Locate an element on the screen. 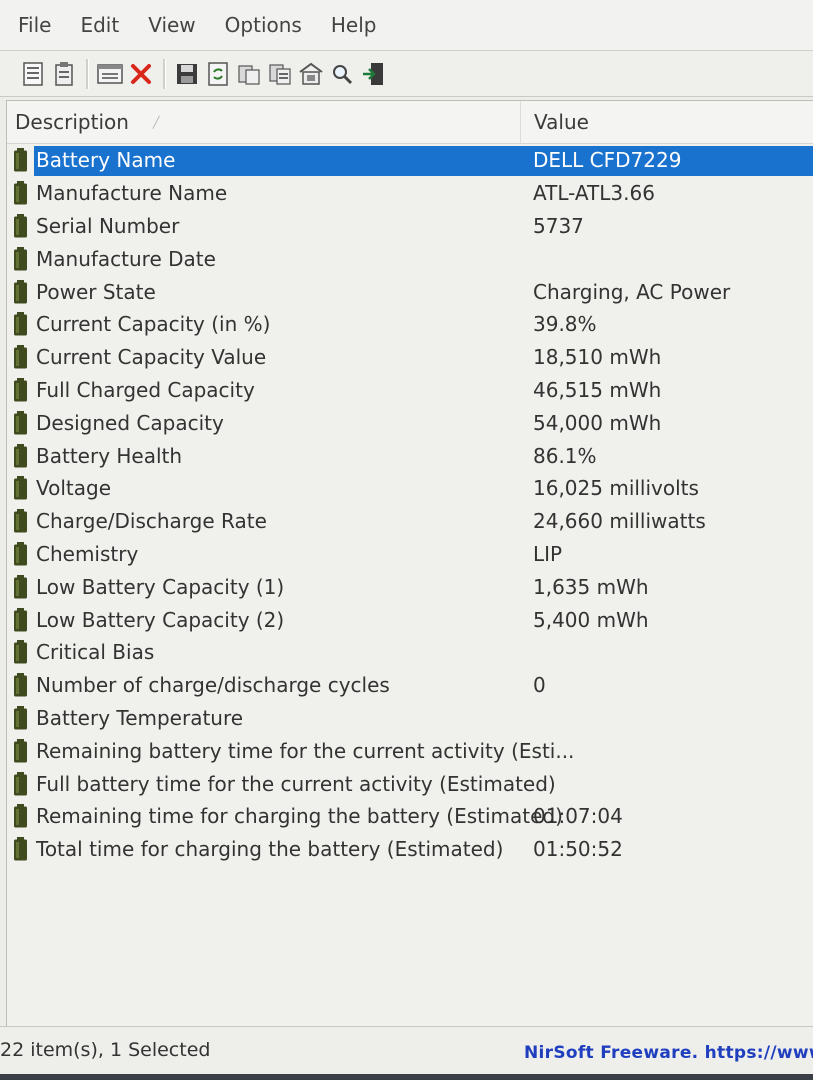 The height and width of the screenshot is (1080, 813). nirsoft-link: NirSoft Freeware. https://www is located at coordinates (668, 1053).